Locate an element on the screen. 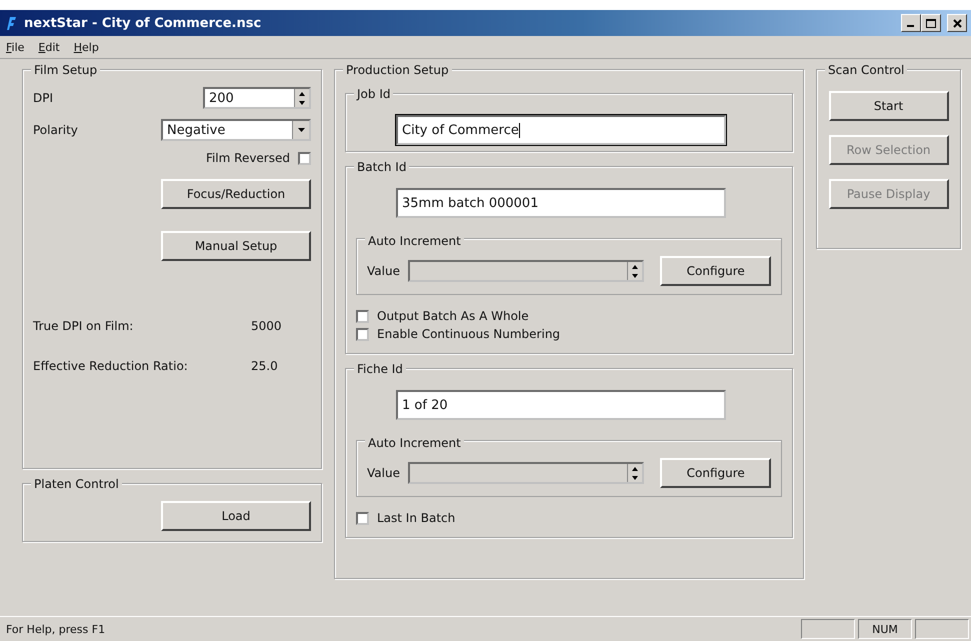  setup-button: Manual Setup is located at coordinates (236, 246).